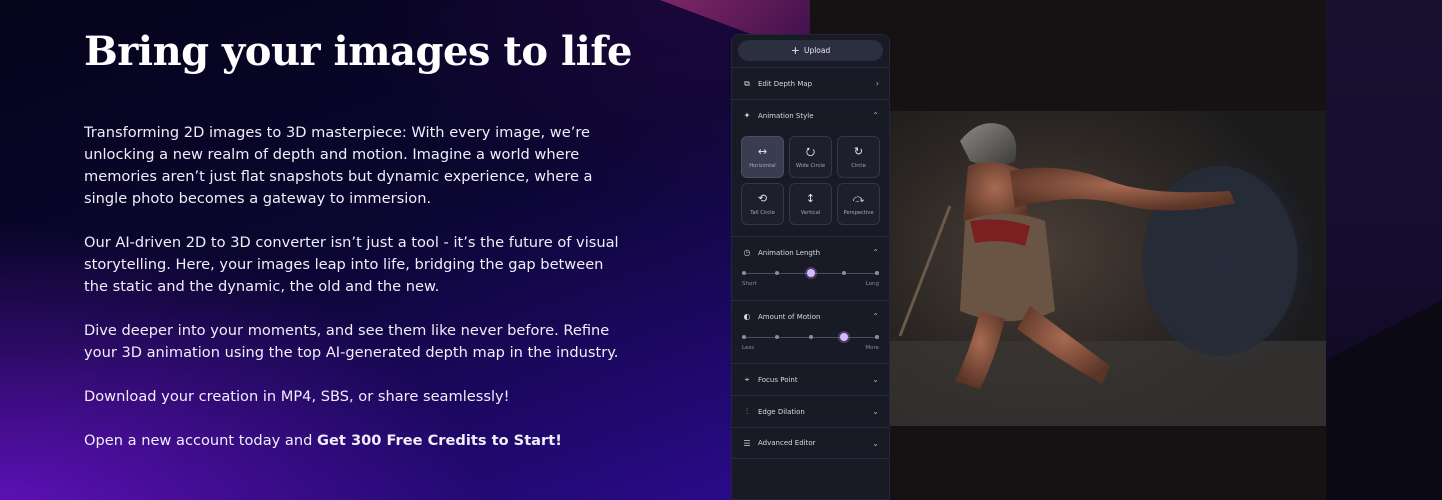 This screenshot has height=500, width=1442. I want to click on section-label: Amount of Motion, so click(789, 316).